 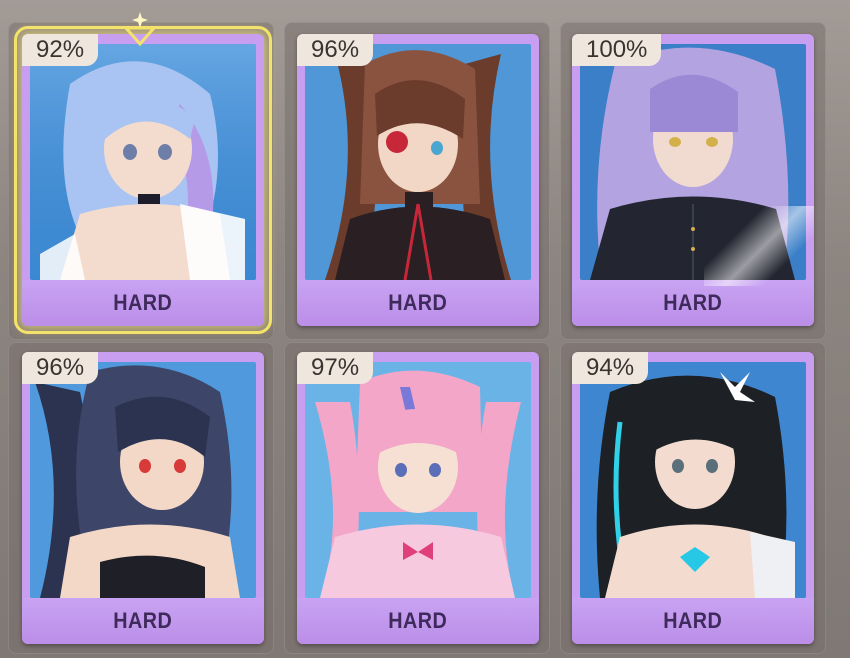 What do you see at coordinates (335, 368) in the screenshot?
I see `completion-badge: 97%` at bounding box center [335, 368].